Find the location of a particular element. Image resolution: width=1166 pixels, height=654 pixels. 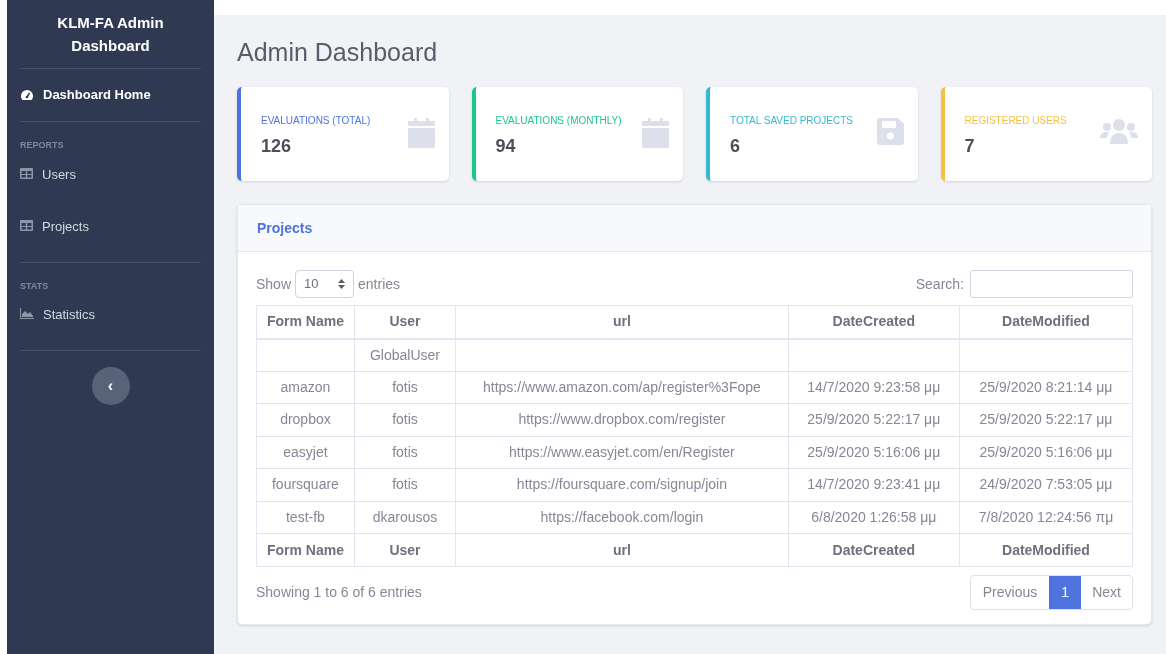

column-footer: Form Name is located at coordinates (305, 550).